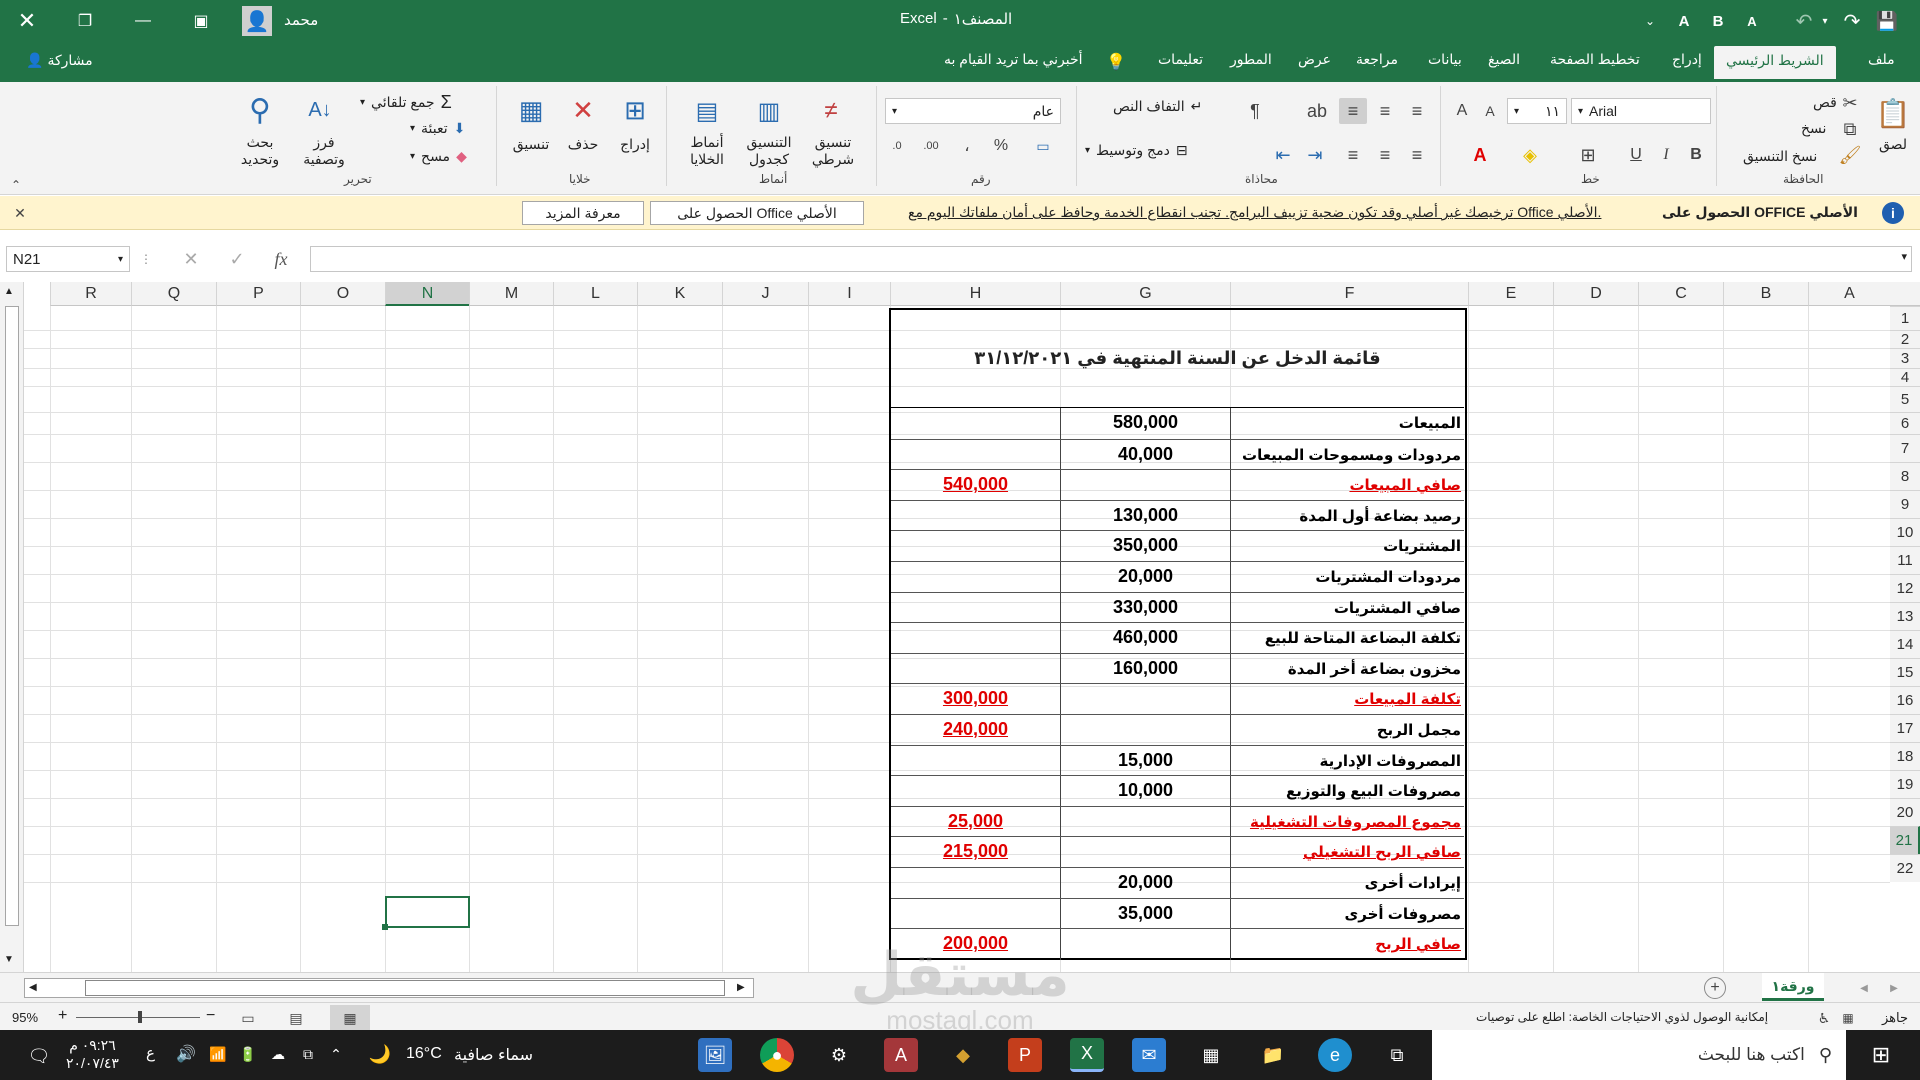  What do you see at coordinates (1905, 616) in the screenshot?
I see `row-header-13: 13` at bounding box center [1905, 616].